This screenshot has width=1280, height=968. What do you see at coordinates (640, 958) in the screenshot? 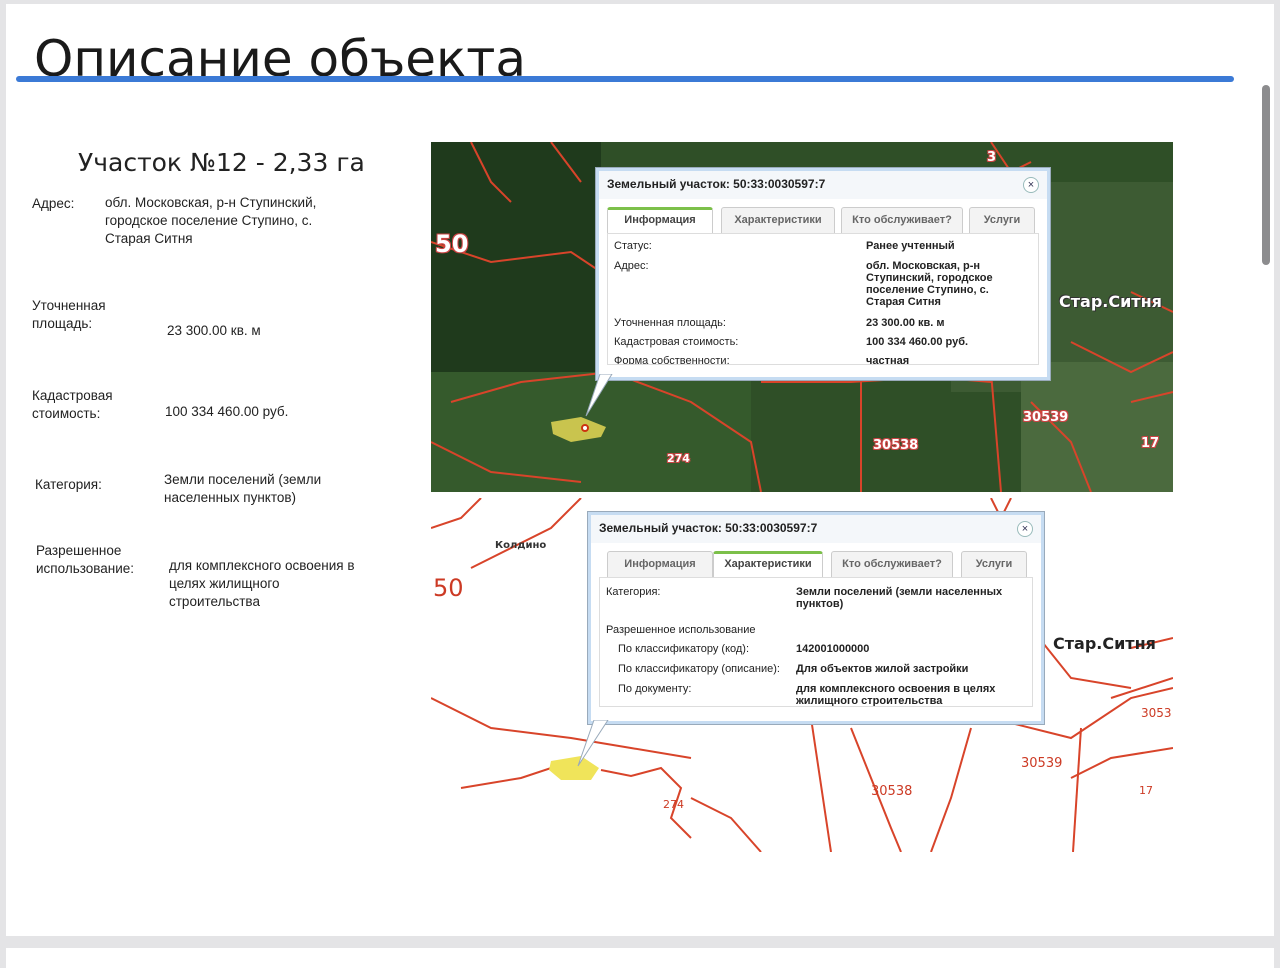
I see `next-page-sheet` at bounding box center [640, 958].